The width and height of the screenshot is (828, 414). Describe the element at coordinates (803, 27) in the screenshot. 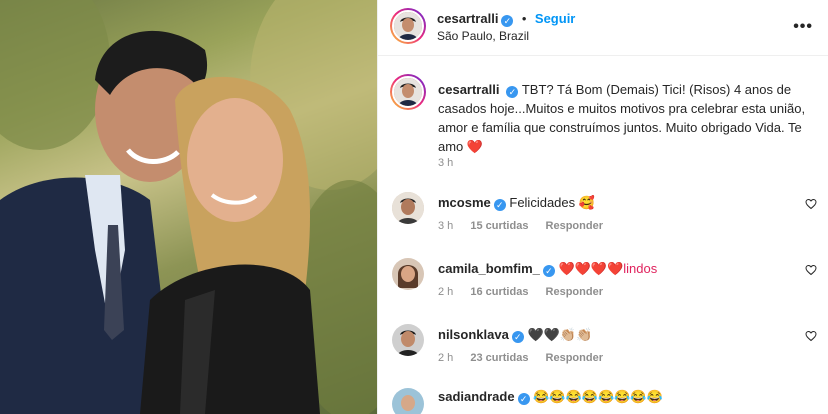

I see `more-options-icon: •••` at that location.